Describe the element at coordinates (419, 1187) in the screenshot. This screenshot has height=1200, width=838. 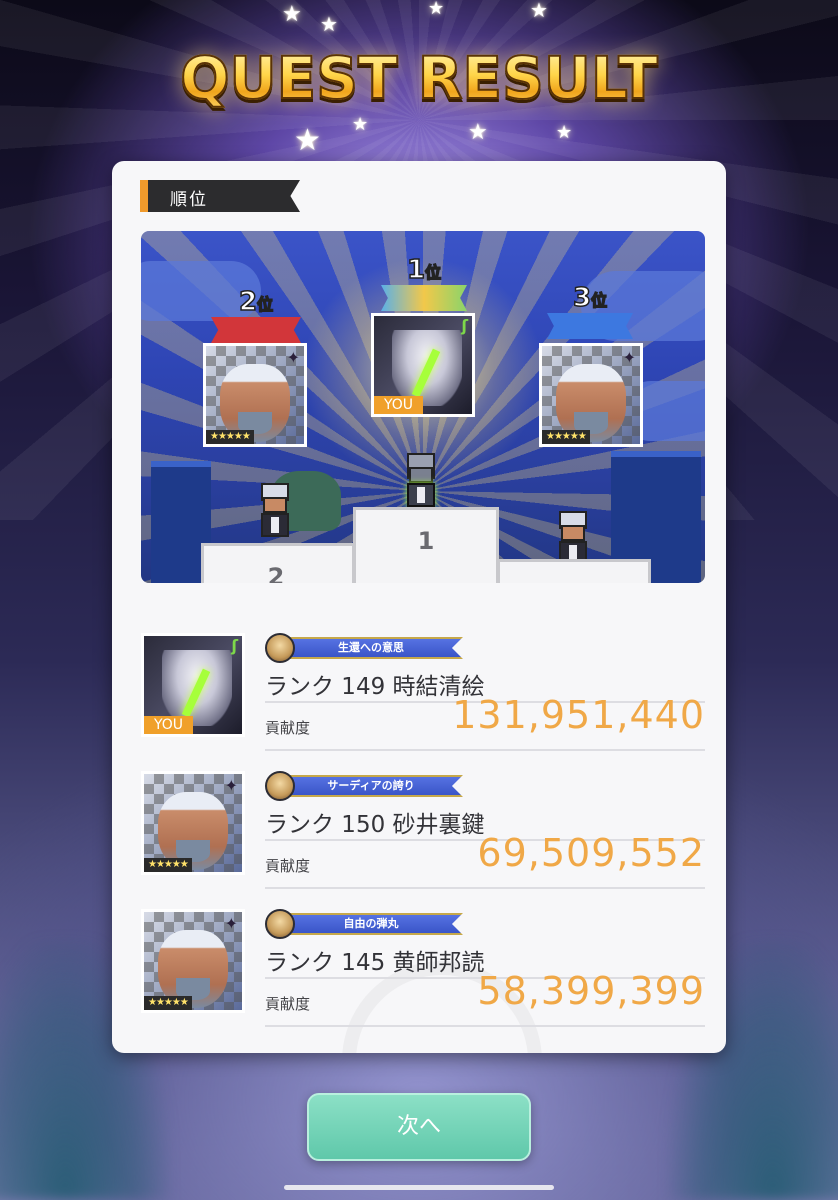
I see `home-indicator` at that location.